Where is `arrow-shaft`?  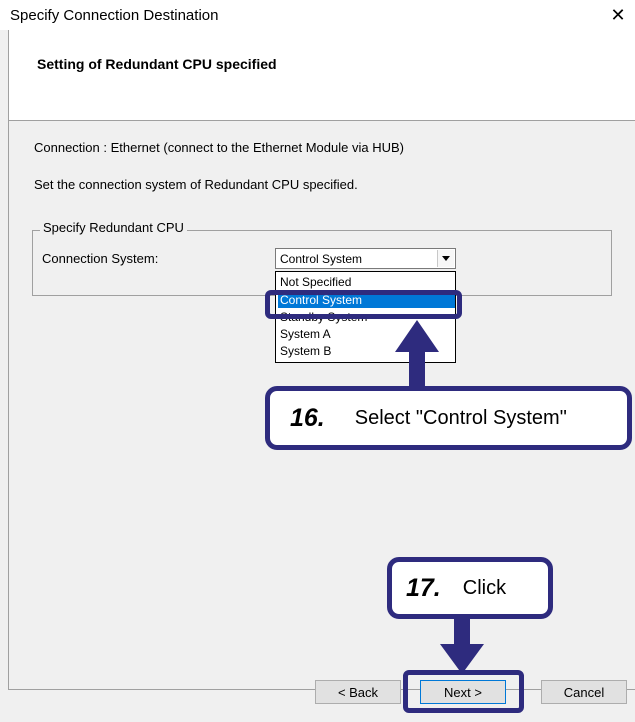 arrow-shaft is located at coordinates (417, 369).